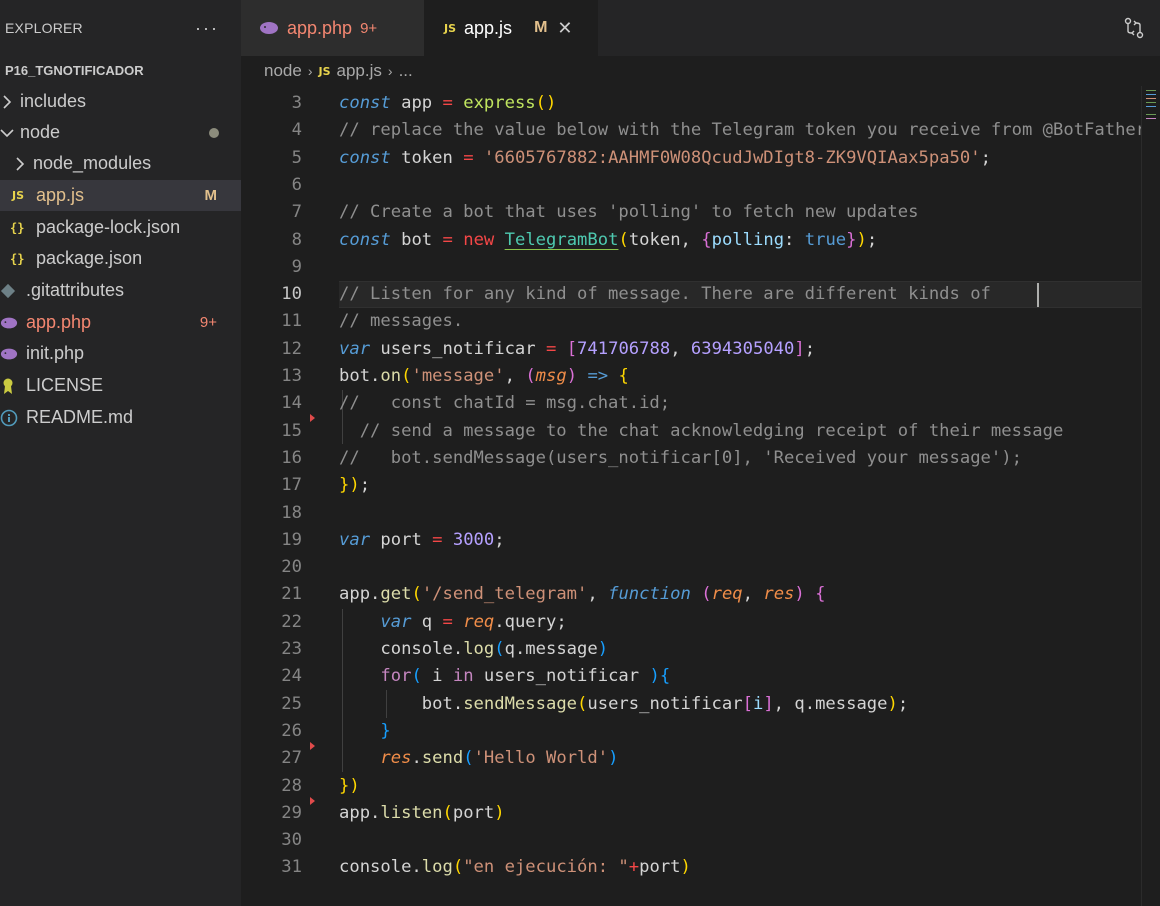 The height and width of the screenshot is (906, 1160). I want to click on code-line: 31 console.log("en ejecución: "+port), so click(691, 867).